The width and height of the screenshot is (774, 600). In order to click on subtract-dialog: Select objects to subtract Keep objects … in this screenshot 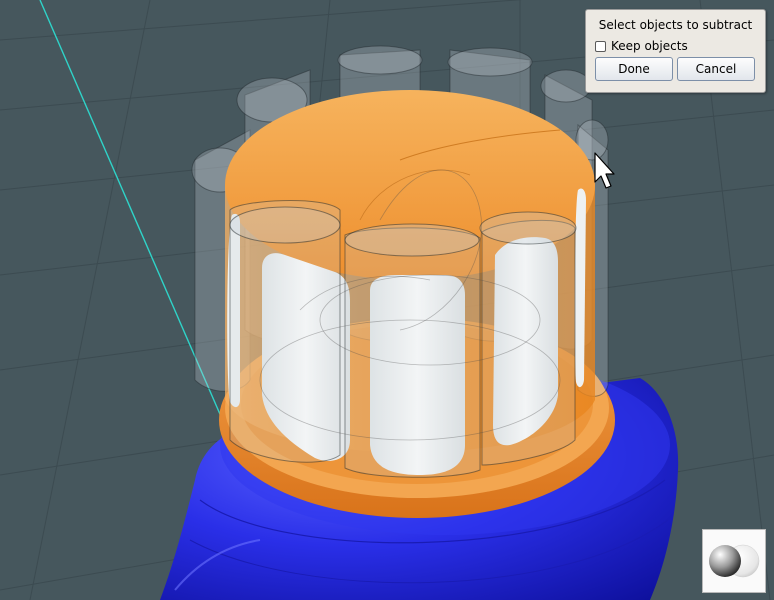, I will do `click(675, 51)`.